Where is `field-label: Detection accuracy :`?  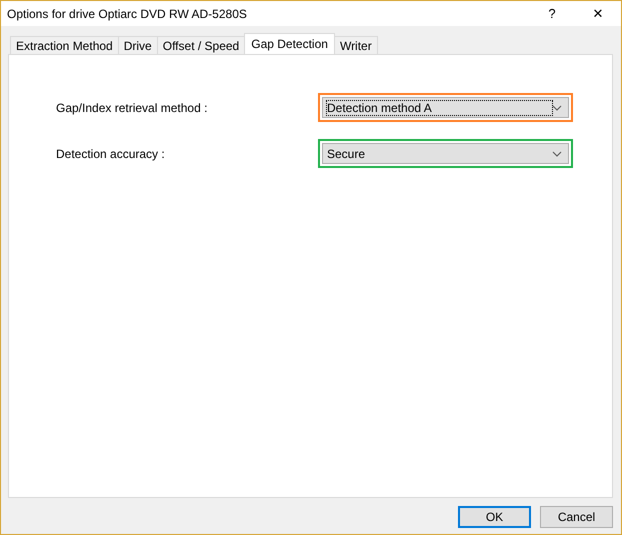 field-label: Detection accuracy : is located at coordinates (111, 153).